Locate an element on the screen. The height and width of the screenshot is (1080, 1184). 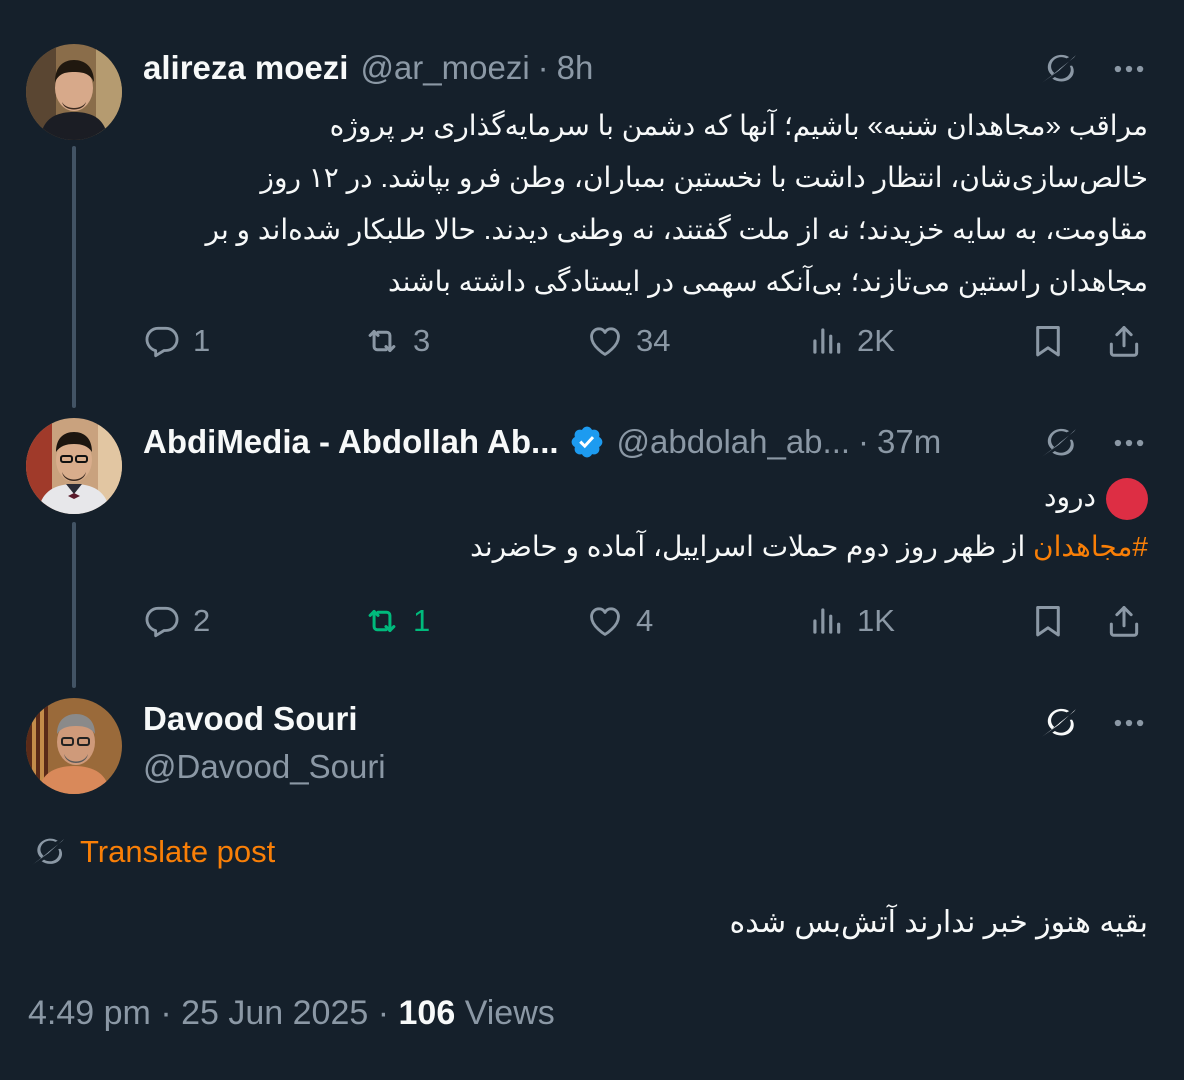
retweet-button: 1 is located at coordinates (396, 621).